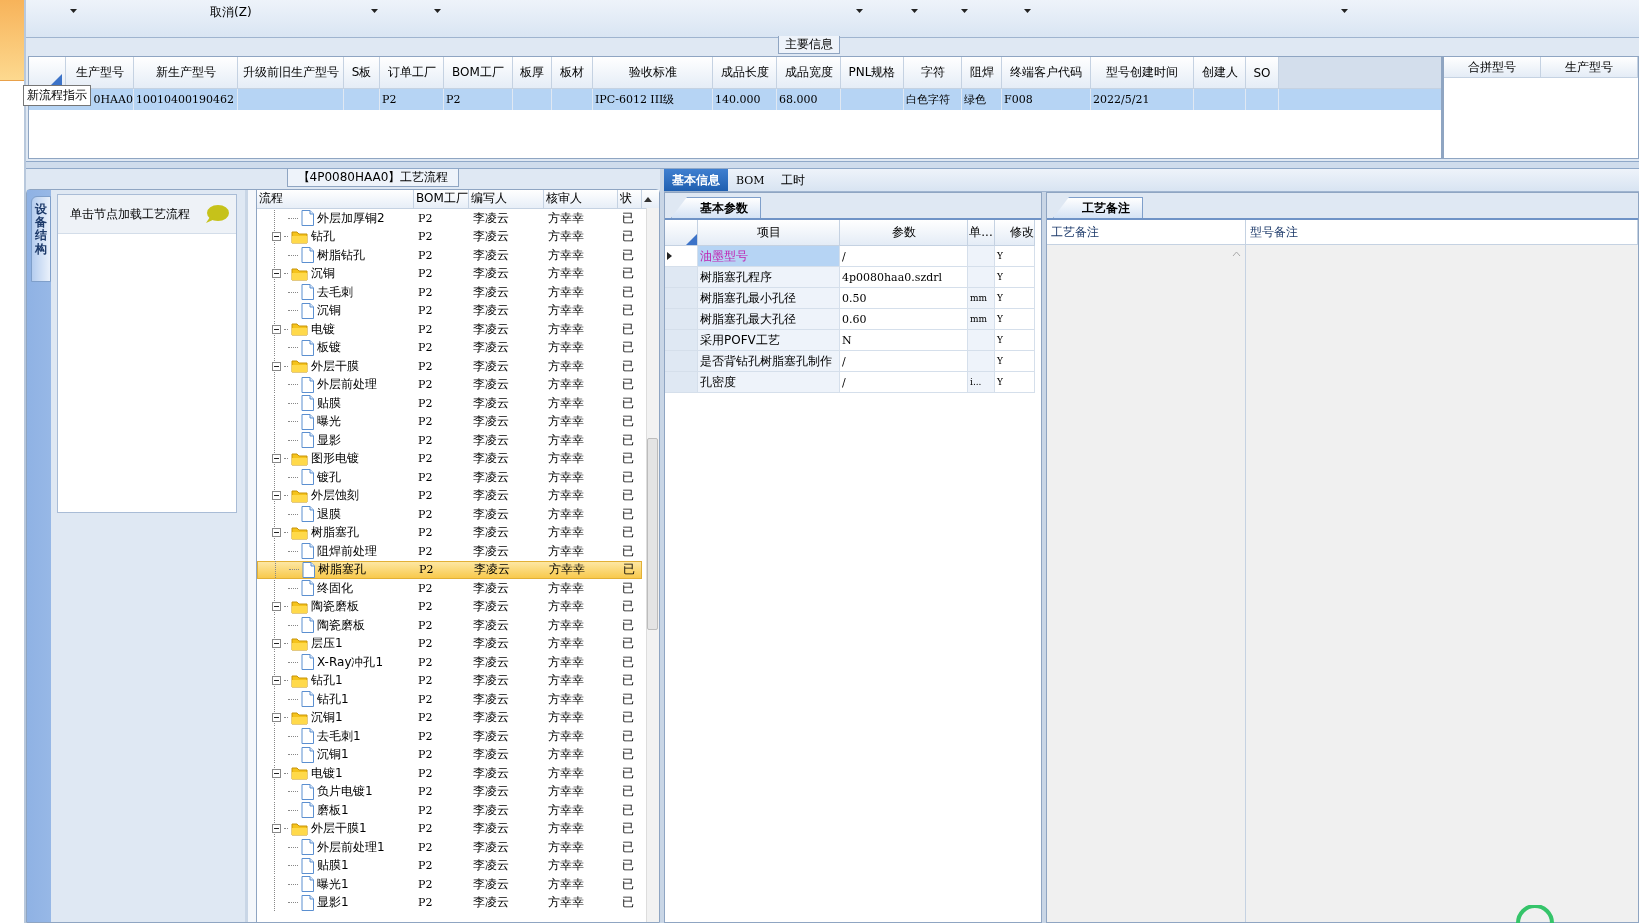 The width and height of the screenshot is (1639, 923). Describe the element at coordinates (441, 199) in the screenshot. I see `column-header: BOM工厂` at that location.